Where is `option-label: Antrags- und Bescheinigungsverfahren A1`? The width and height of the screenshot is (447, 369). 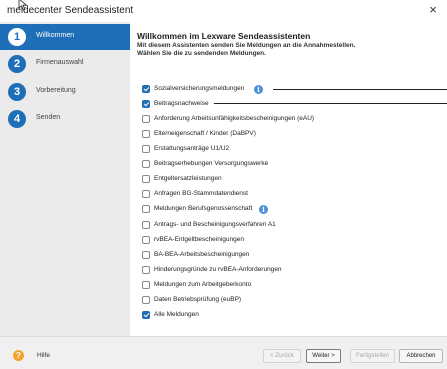 option-label: Antrags- und Bescheinigungsverfahren A1 is located at coordinates (215, 224).